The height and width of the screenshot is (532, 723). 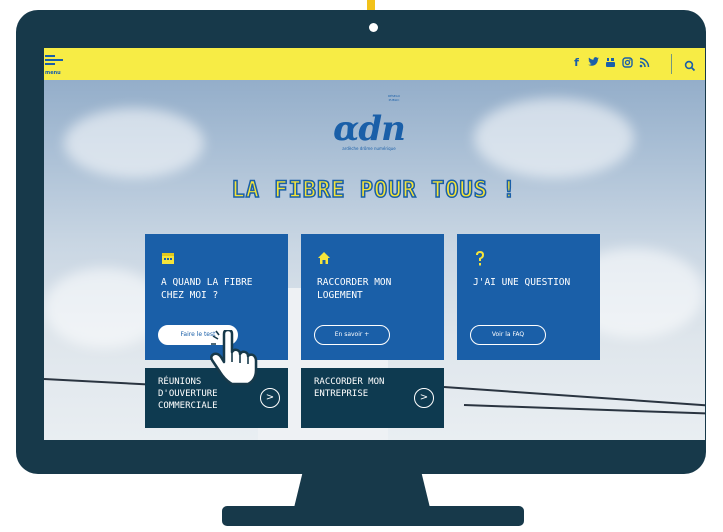 I want to click on card-title-line: ENTREPRISE, so click(x=341, y=394).